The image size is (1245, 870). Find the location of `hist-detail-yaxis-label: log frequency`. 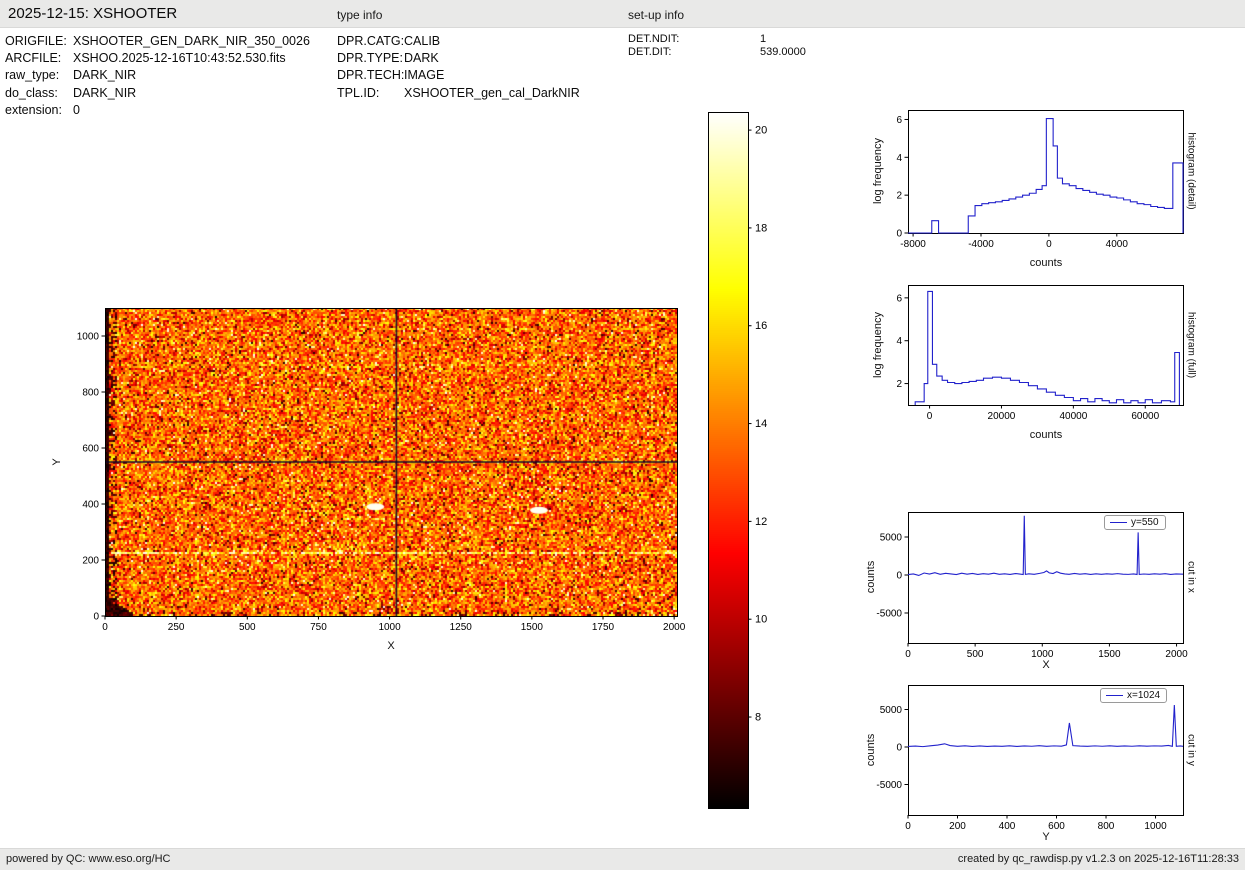

hist-detail-yaxis-label: log frequency is located at coordinates (878, 171).